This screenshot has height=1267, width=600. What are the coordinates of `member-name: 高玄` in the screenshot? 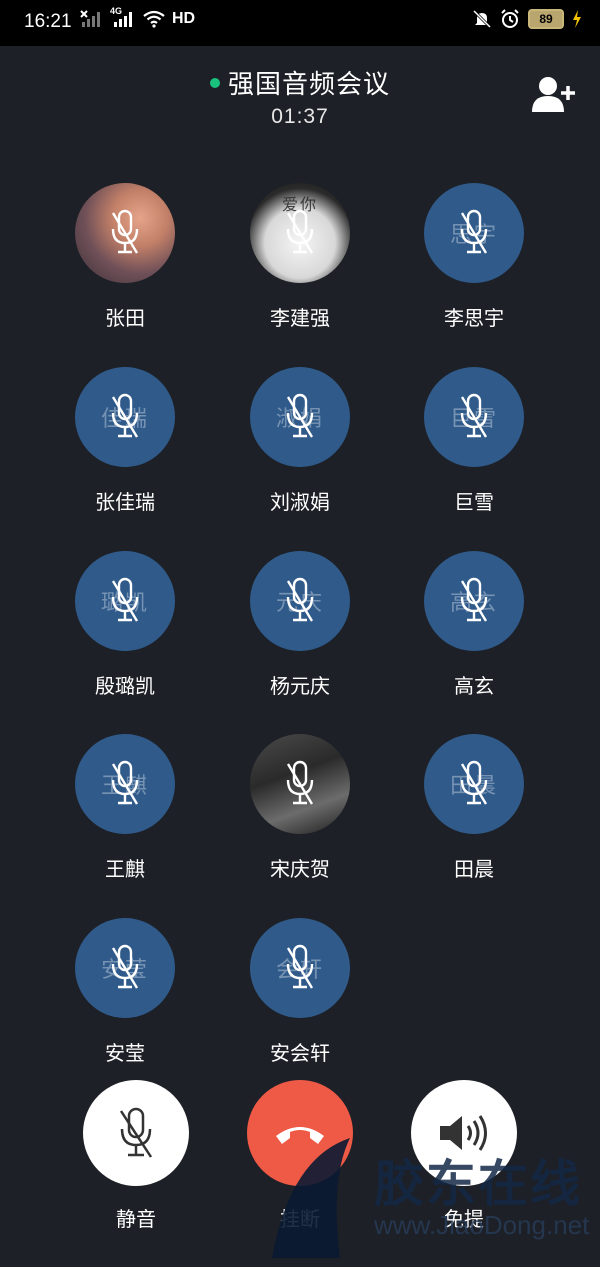 It's located at (474, 686).